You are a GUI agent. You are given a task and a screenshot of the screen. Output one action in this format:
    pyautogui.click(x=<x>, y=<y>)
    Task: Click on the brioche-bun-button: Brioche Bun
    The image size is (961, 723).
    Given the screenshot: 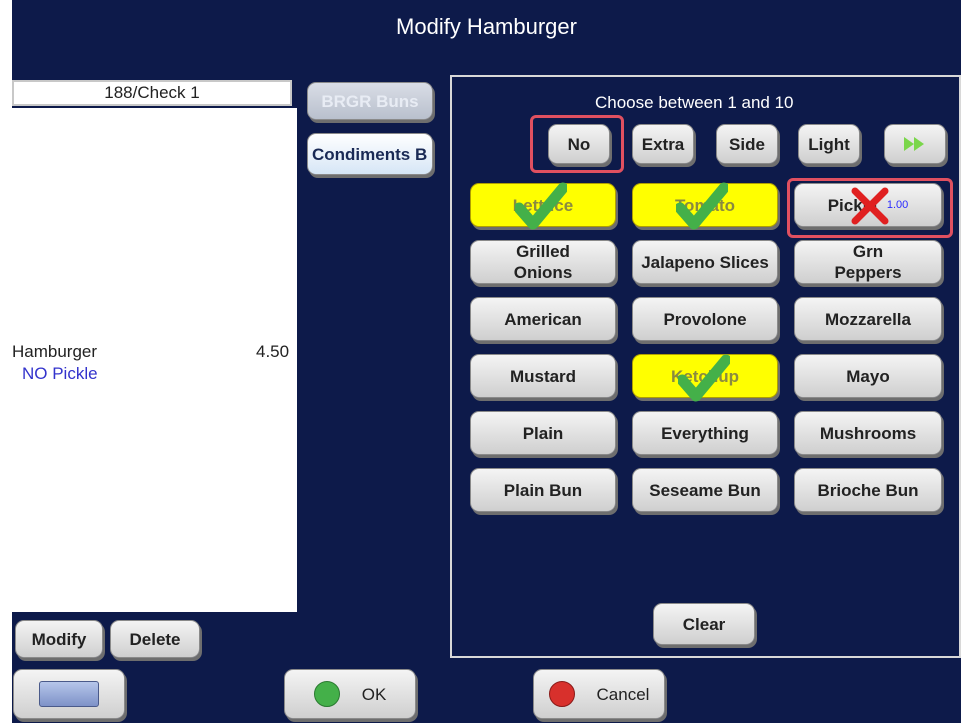 What is the action you would take?
    pyautogui.click(x=868, y=490)
    